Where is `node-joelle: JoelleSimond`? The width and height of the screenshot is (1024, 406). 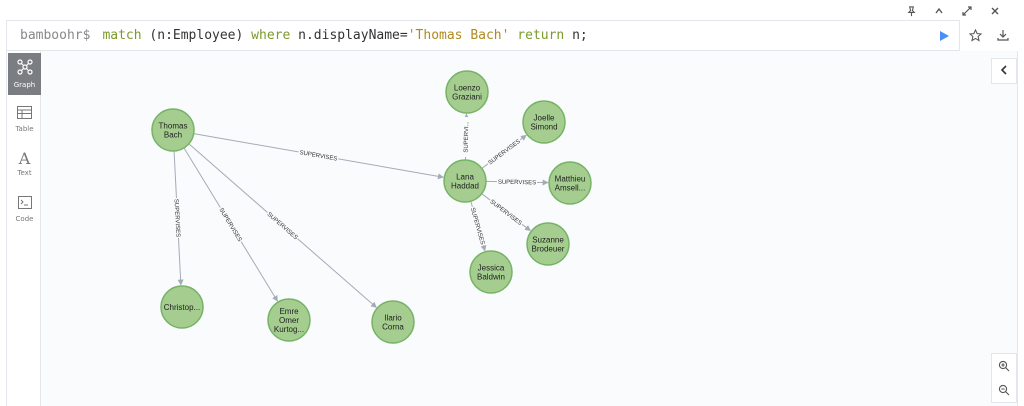
node-joelle: JoelleSimond is located at coordinates (544, 122).